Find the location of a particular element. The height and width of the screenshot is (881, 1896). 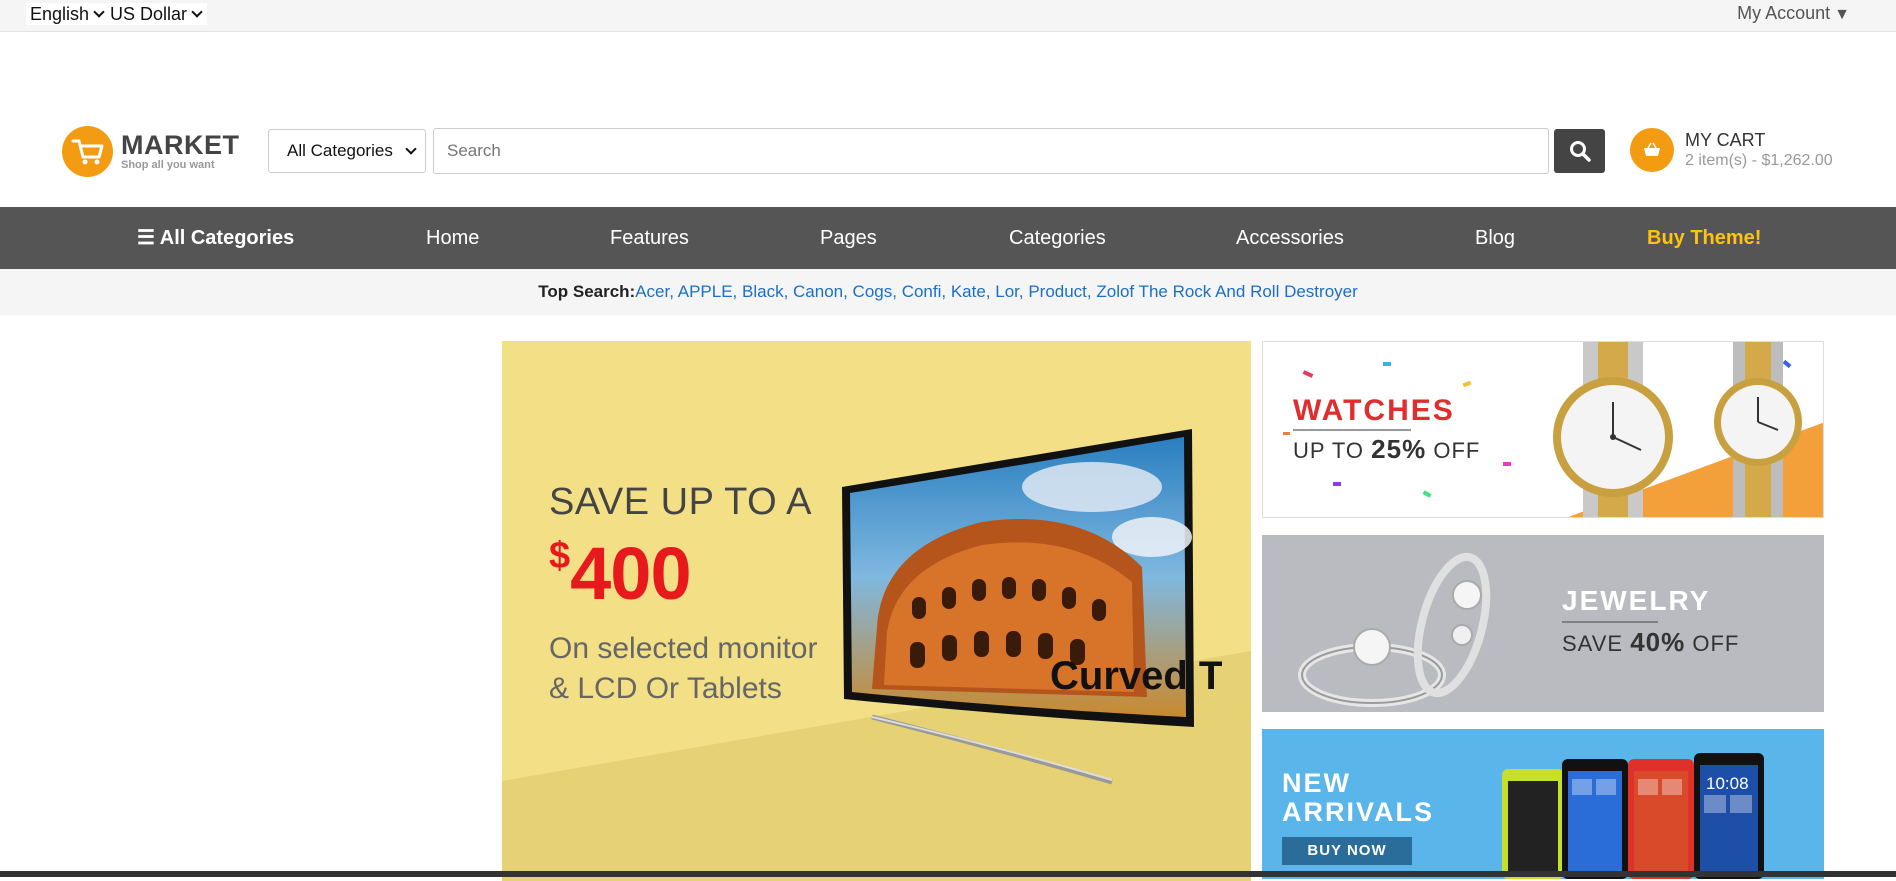

category-select-value: All Categories is located at coordinates (340, 150).